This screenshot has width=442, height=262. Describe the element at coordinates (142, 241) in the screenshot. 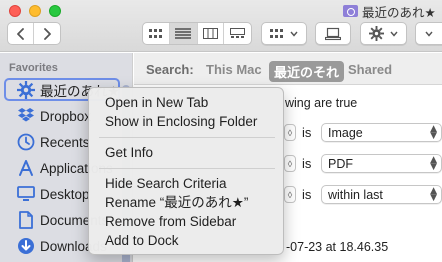

I see `menu-item-add-to-dock: Add to Dock` at that location.